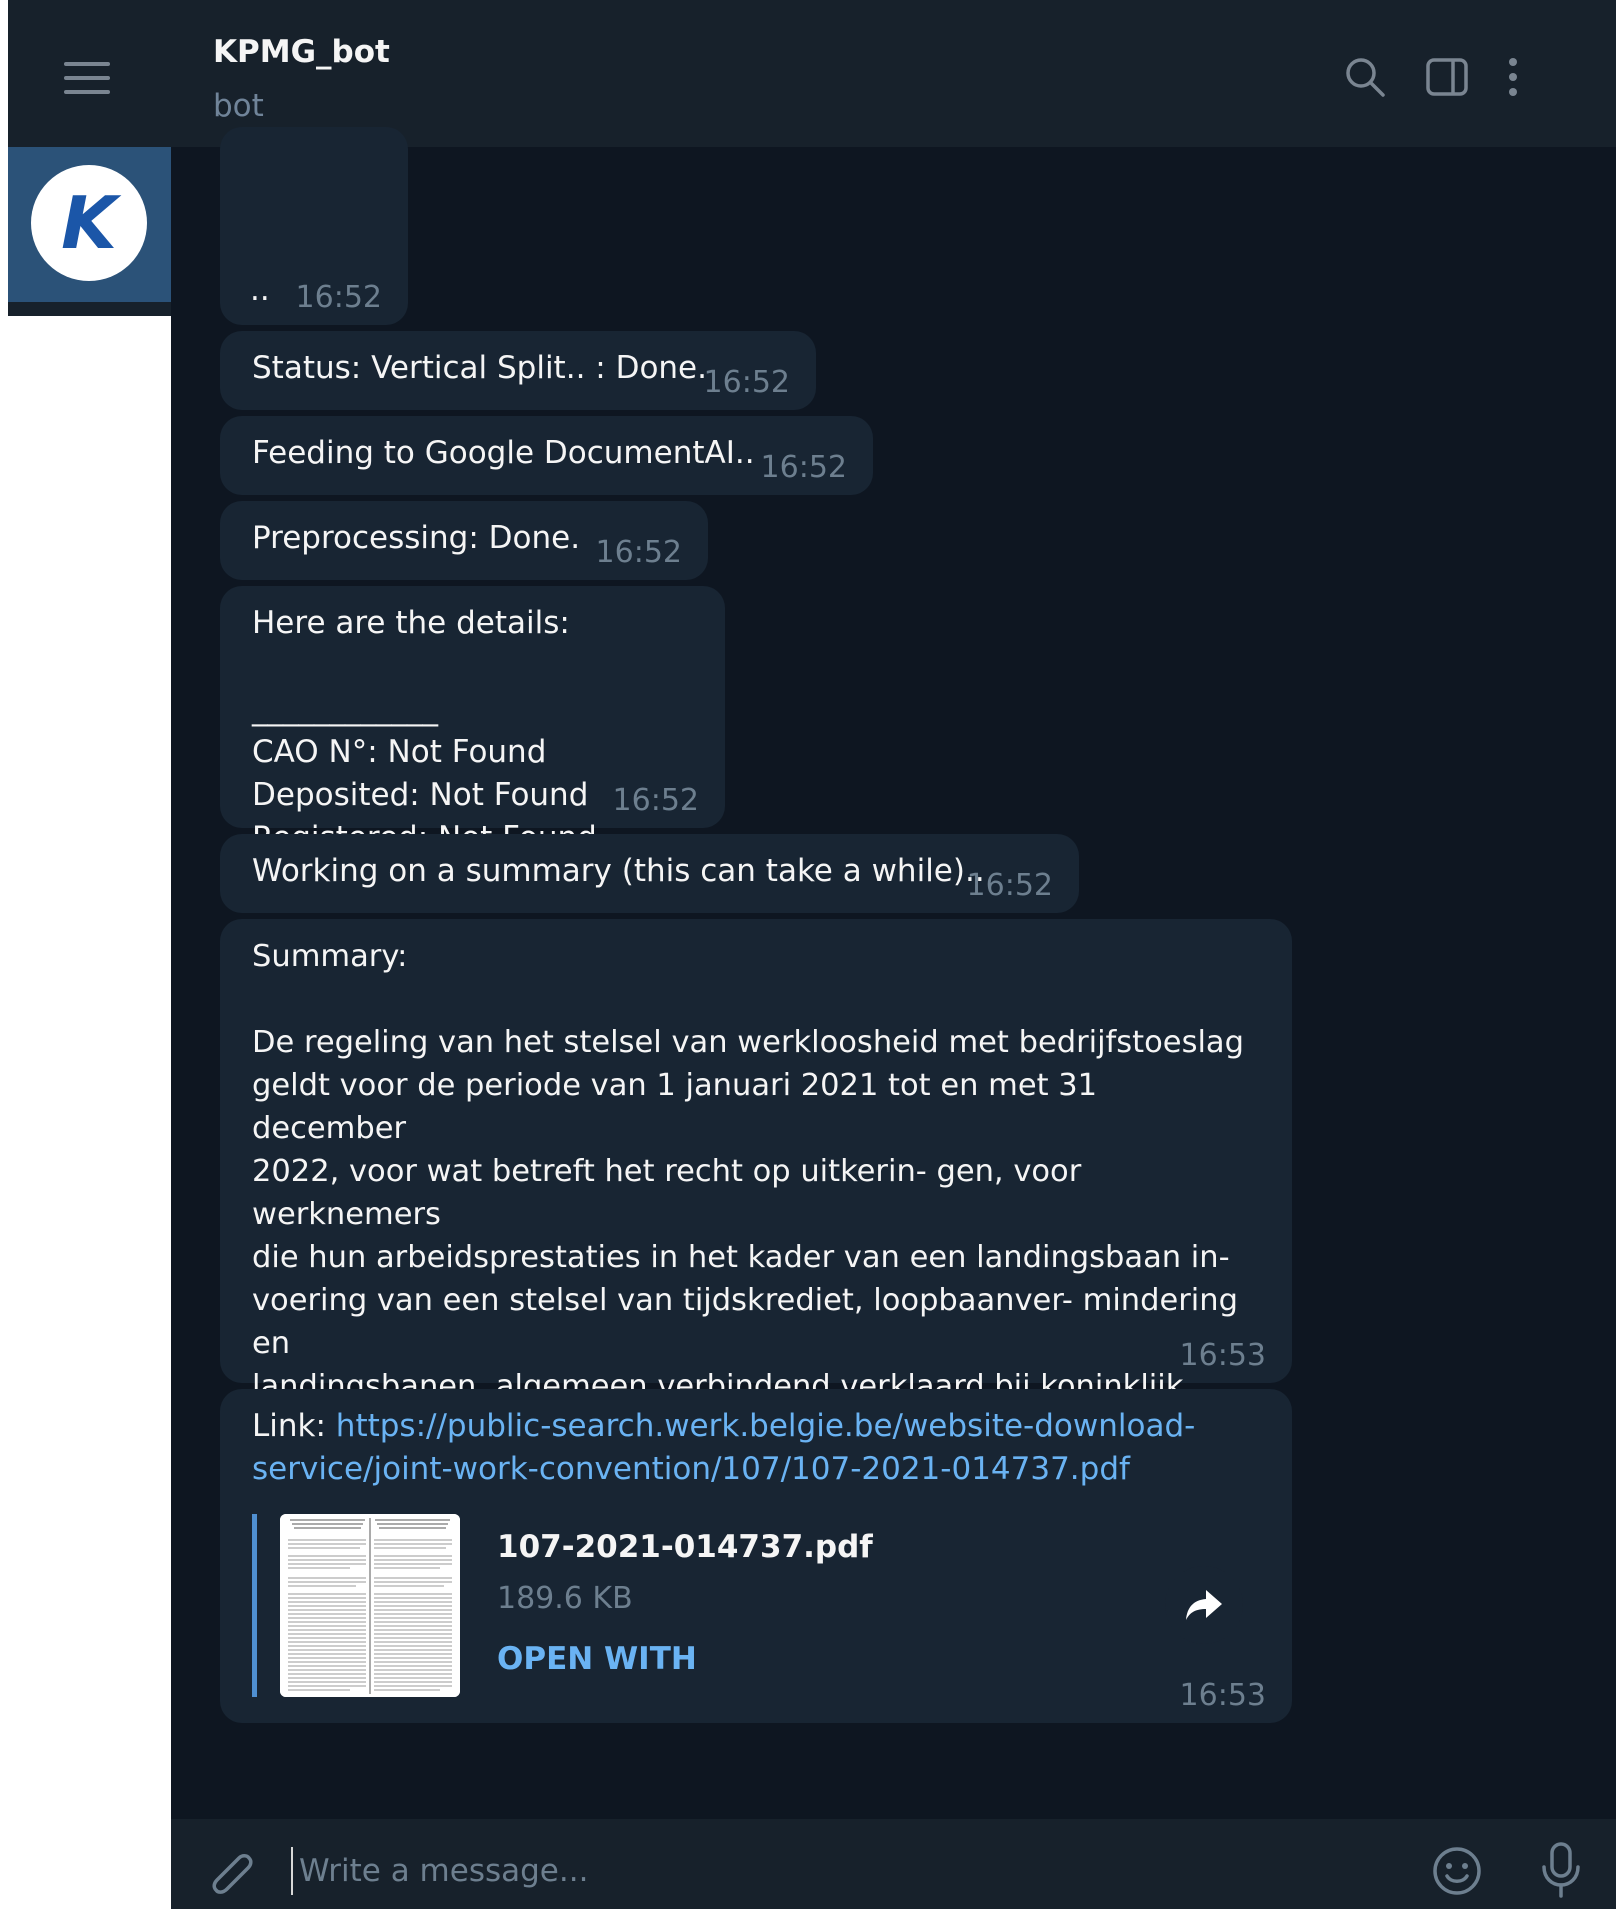  I want to click on chat-list-sidebar: K, so click(89, 960).